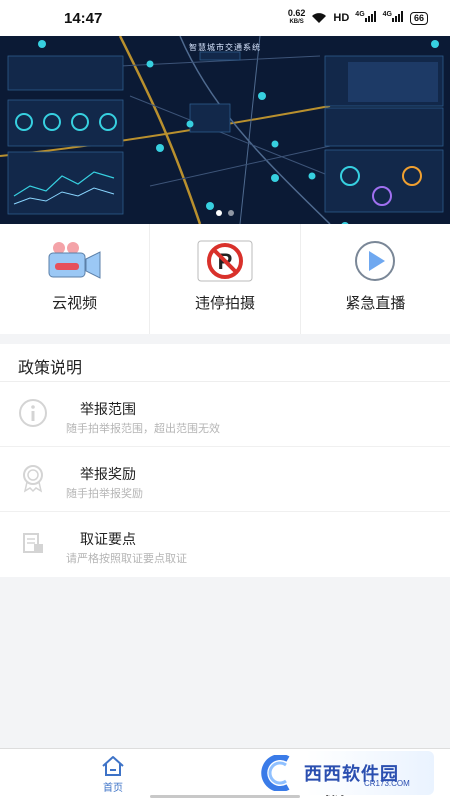 Image resolution: width=450 pixels, height=800 pixels. What do you see at coordinates (341, 18) in the screenshot?
I see `hd-label: HD` at bounding box center [341, 18].